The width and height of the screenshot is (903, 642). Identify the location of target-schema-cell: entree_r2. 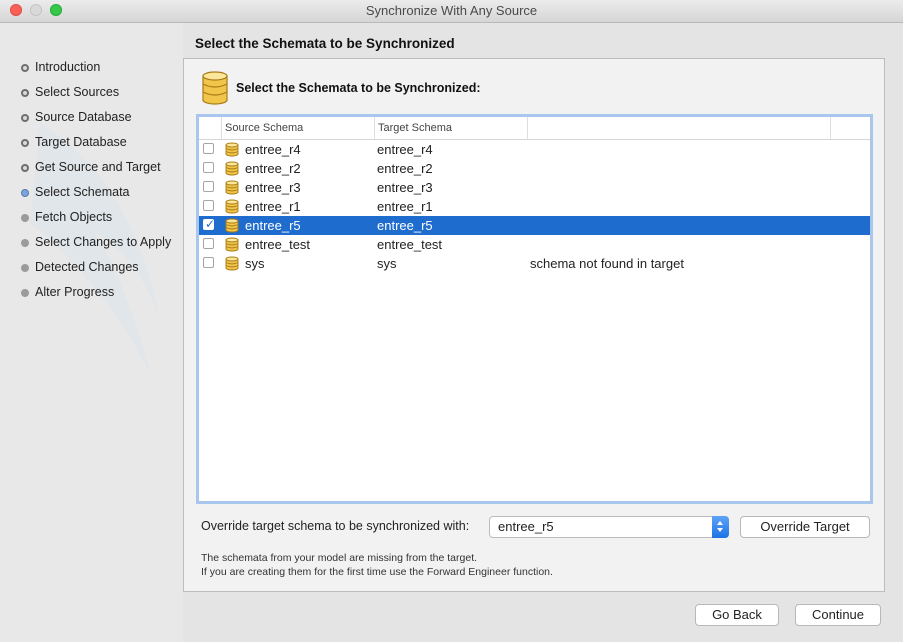
(405, 168).